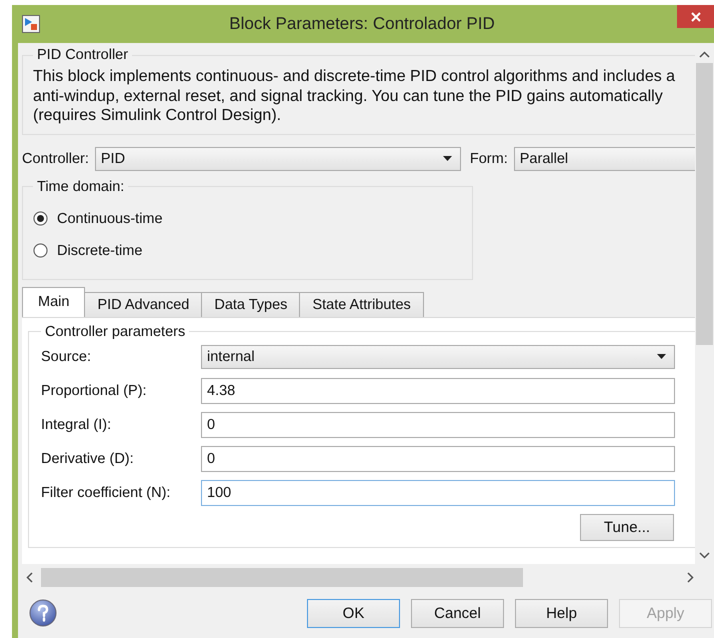 The width and height of the screenshot is (714, 638). Describe the element at coordinates (457, 613) in the screenshot. I see `dialog-button: Cancel` at that location.